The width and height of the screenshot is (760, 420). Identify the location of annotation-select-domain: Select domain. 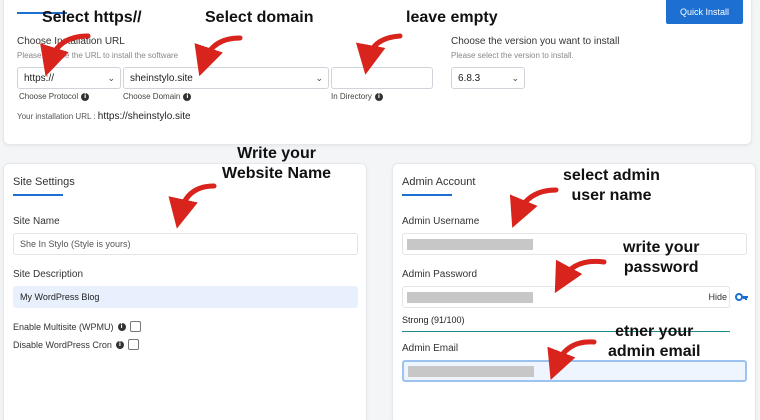
(259, 17).